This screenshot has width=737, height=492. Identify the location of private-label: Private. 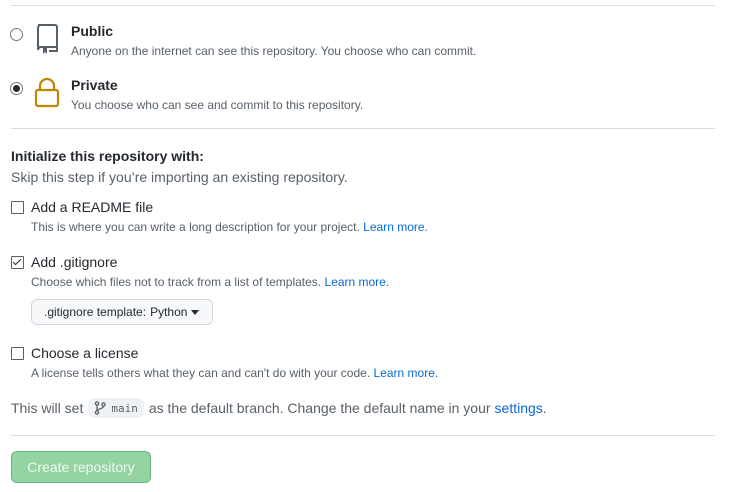
(94, 85).